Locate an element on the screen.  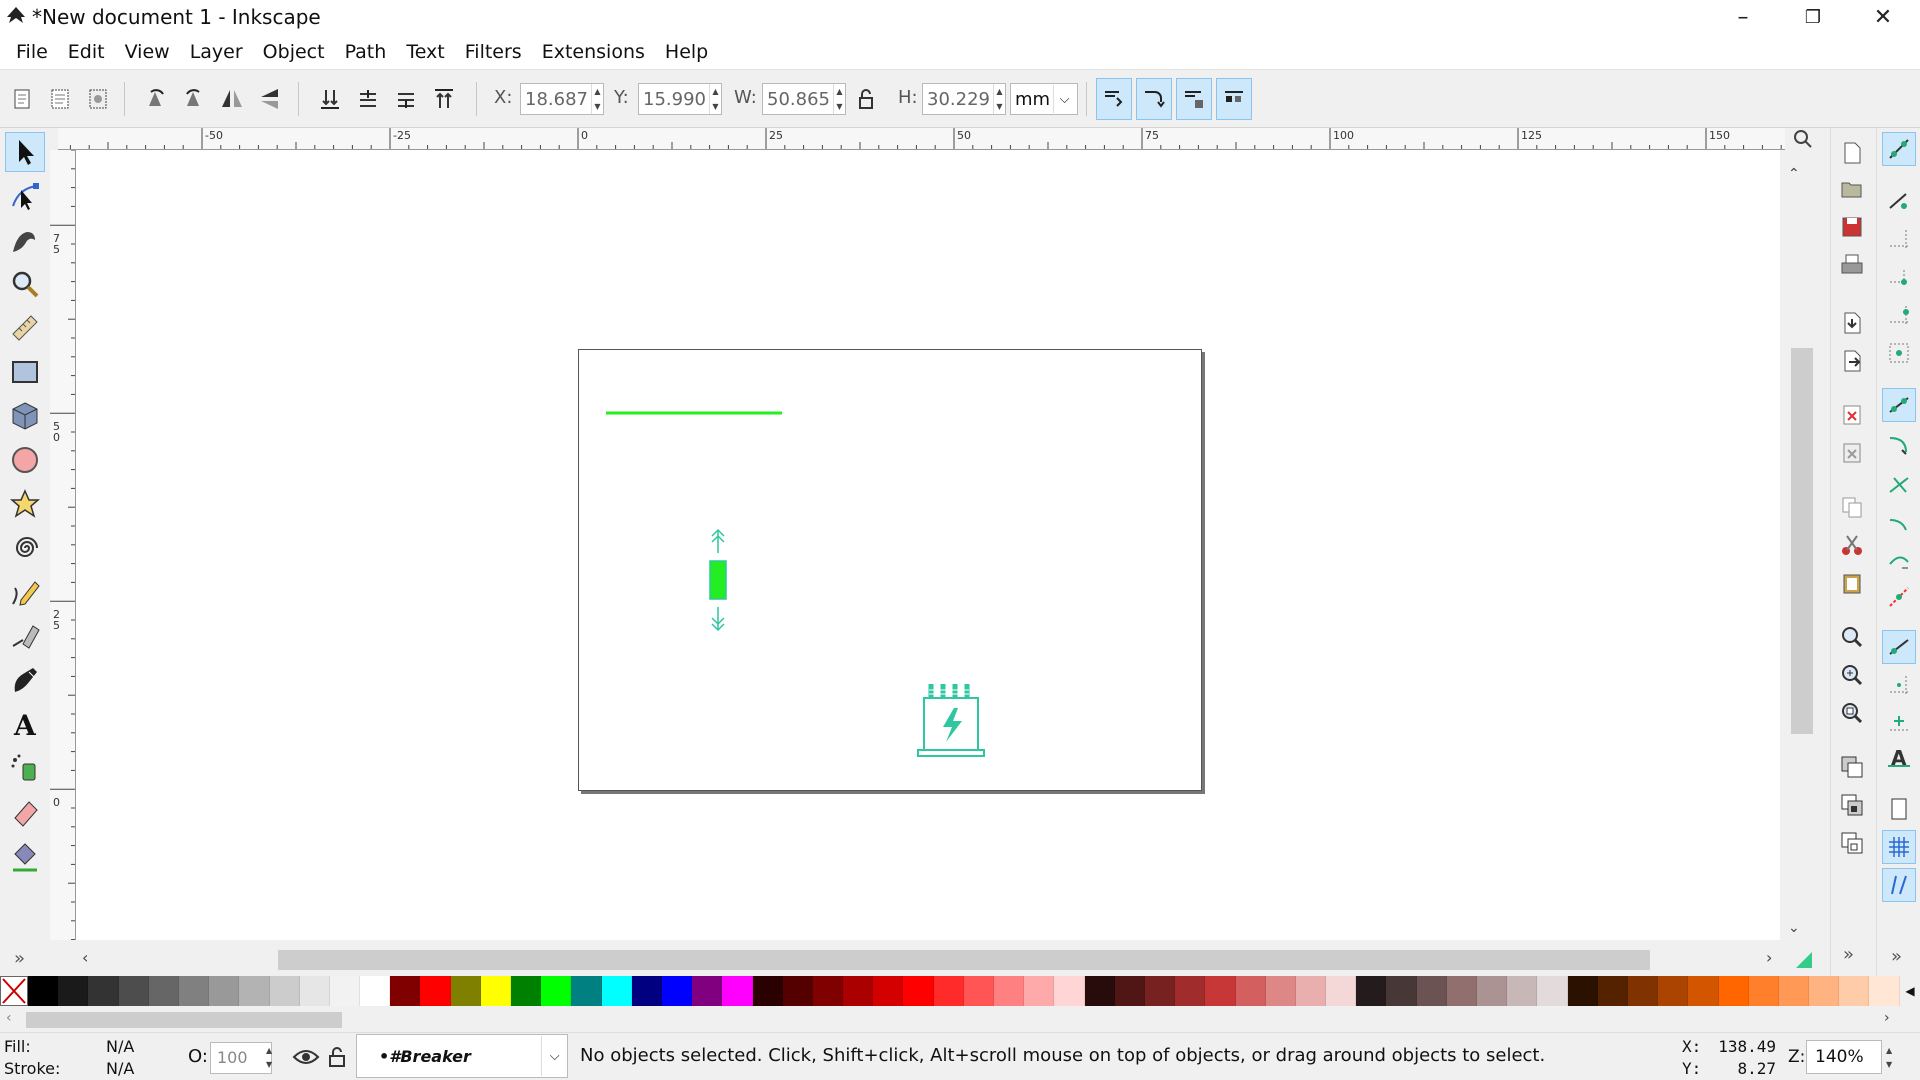
y-stepper: ▲ ▼ is located at coordinates (715, 99).